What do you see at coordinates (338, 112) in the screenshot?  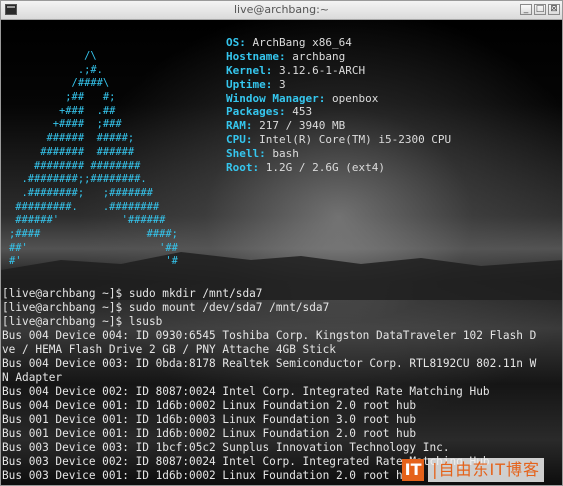 I see `sysinfo-row: Packages: 453` at bounding box center [338, 112].